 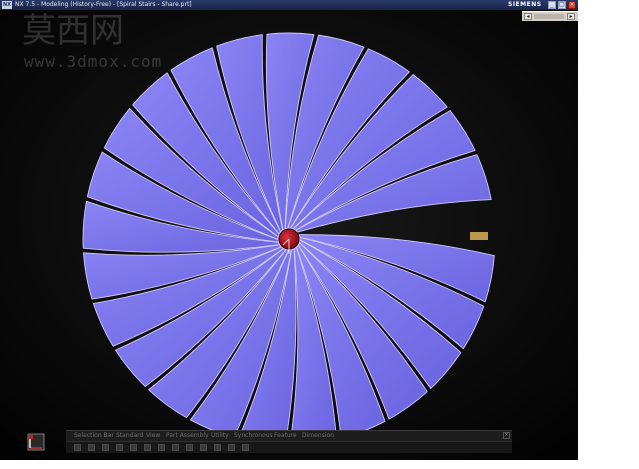 What do you see at coordinates (506, 435) in the screenshot?
I see `toolbar-close-button: ×` at bounding box center [506, 435].